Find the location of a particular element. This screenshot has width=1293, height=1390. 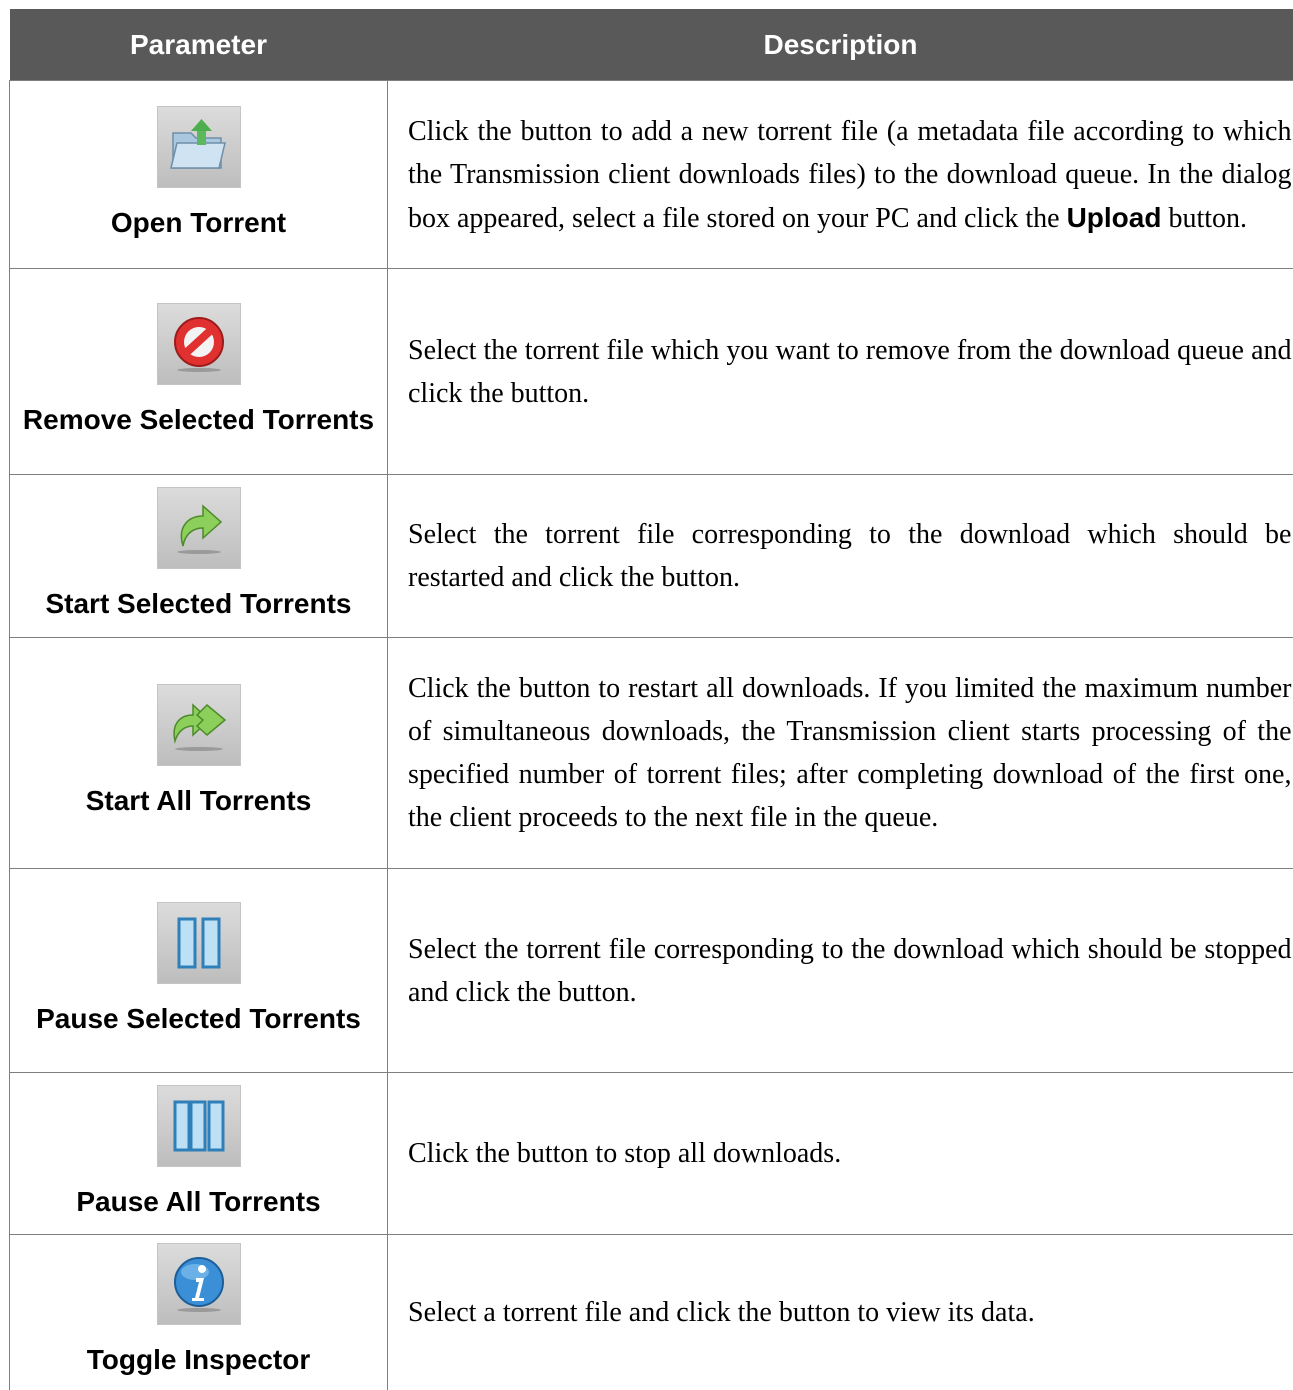

parameter-cell: Start All Torrents is located at coordinates (199, 753).